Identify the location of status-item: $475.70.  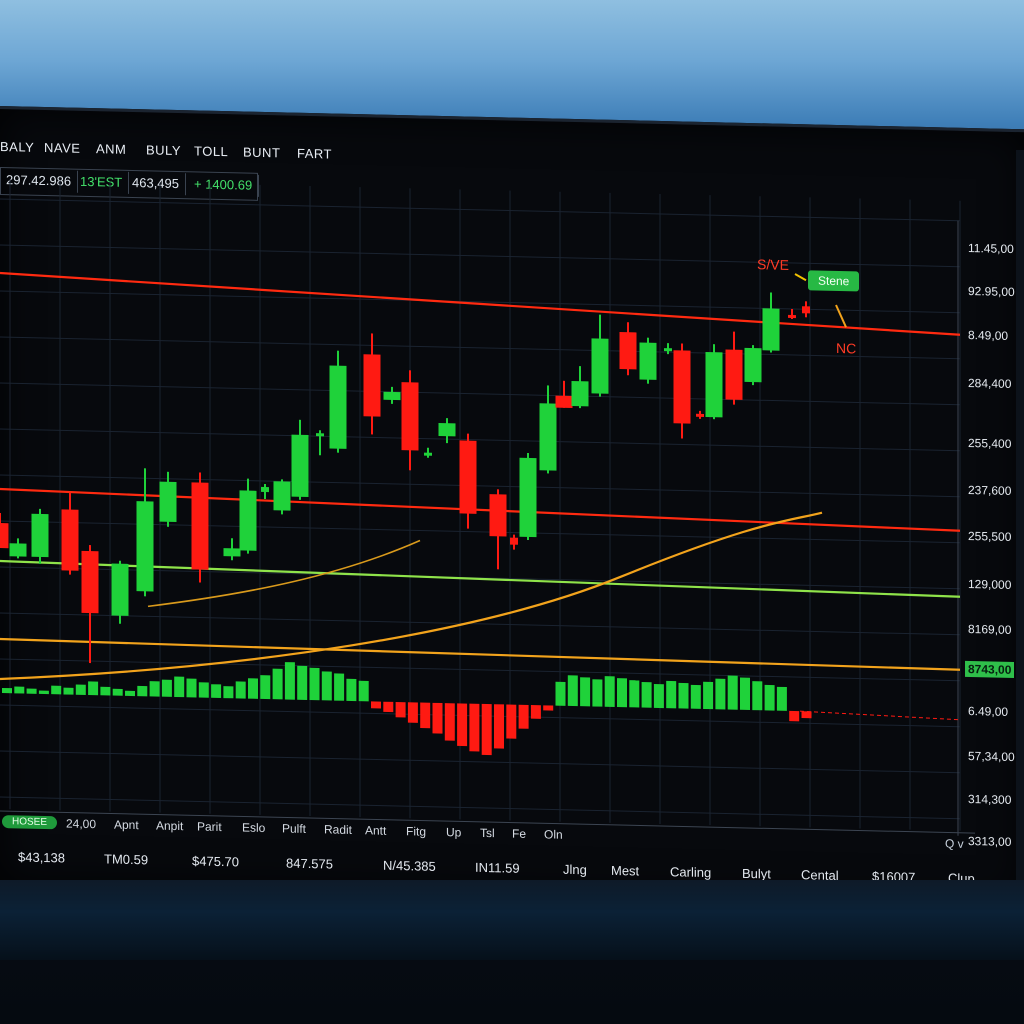
(215, 861).